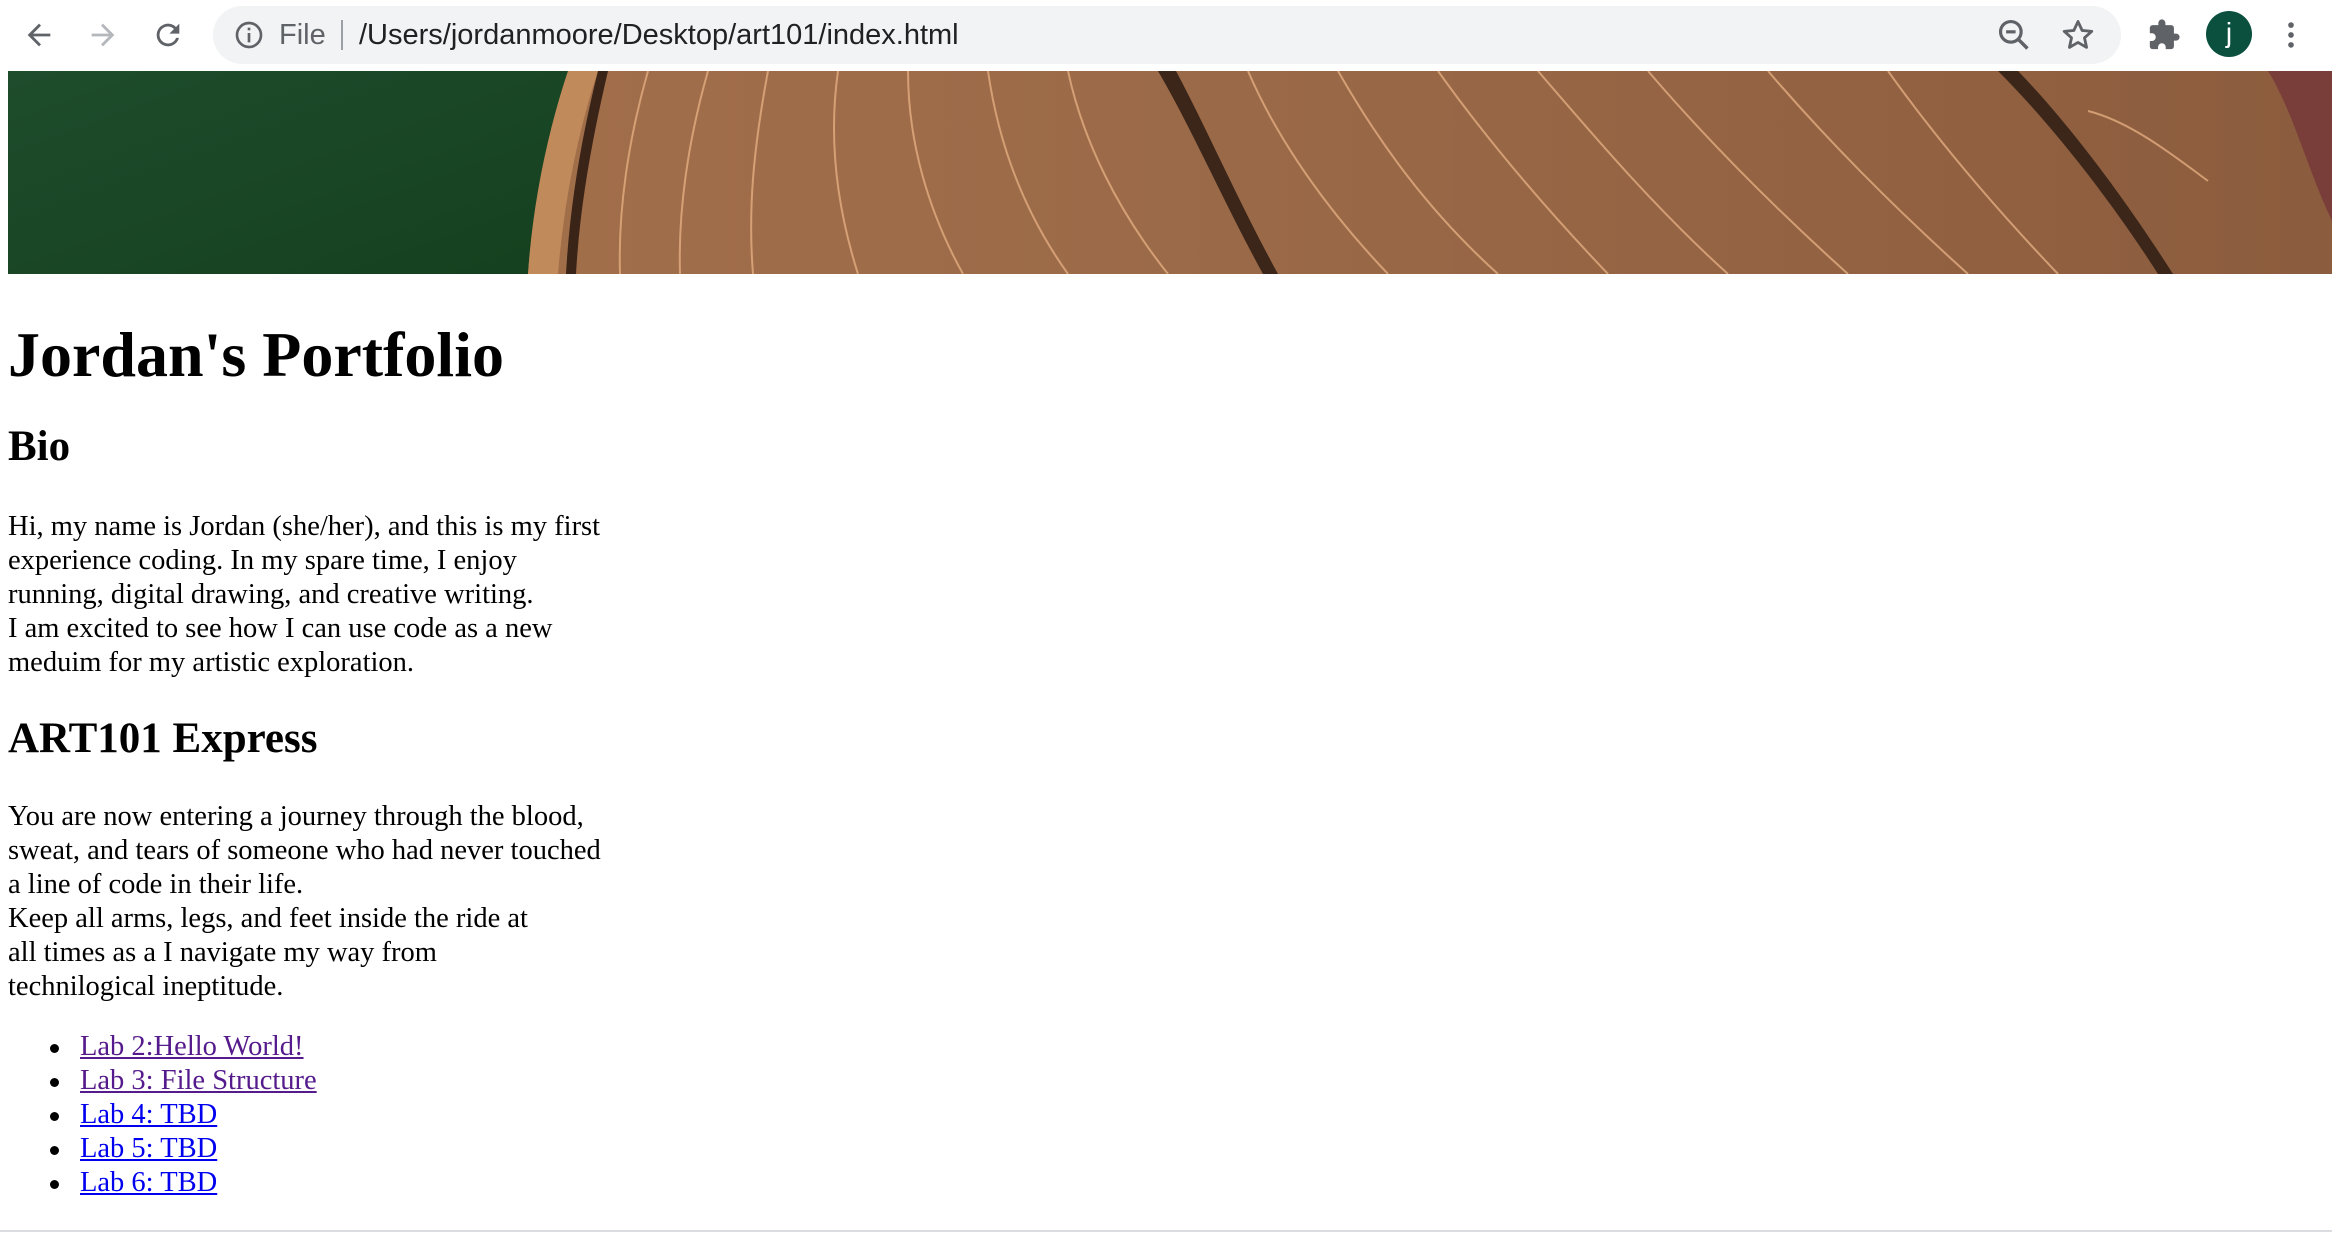 This screenshot has height=1236, width=2332. Describe the element at coordinates (302, 35) in the screenshot. I see `scheme-label: File` at that location.